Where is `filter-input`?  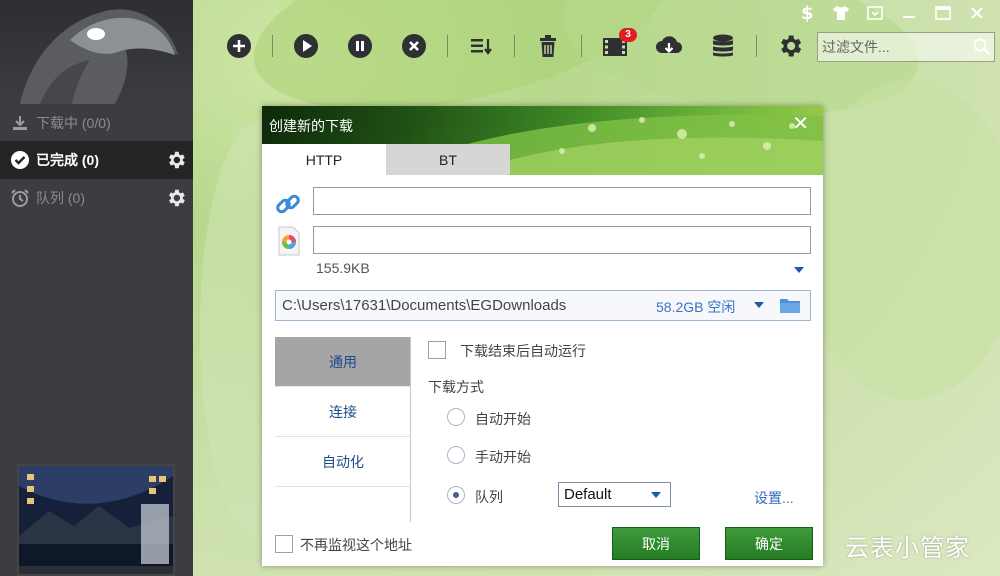
filter-input is located at coordinates (893, 47).